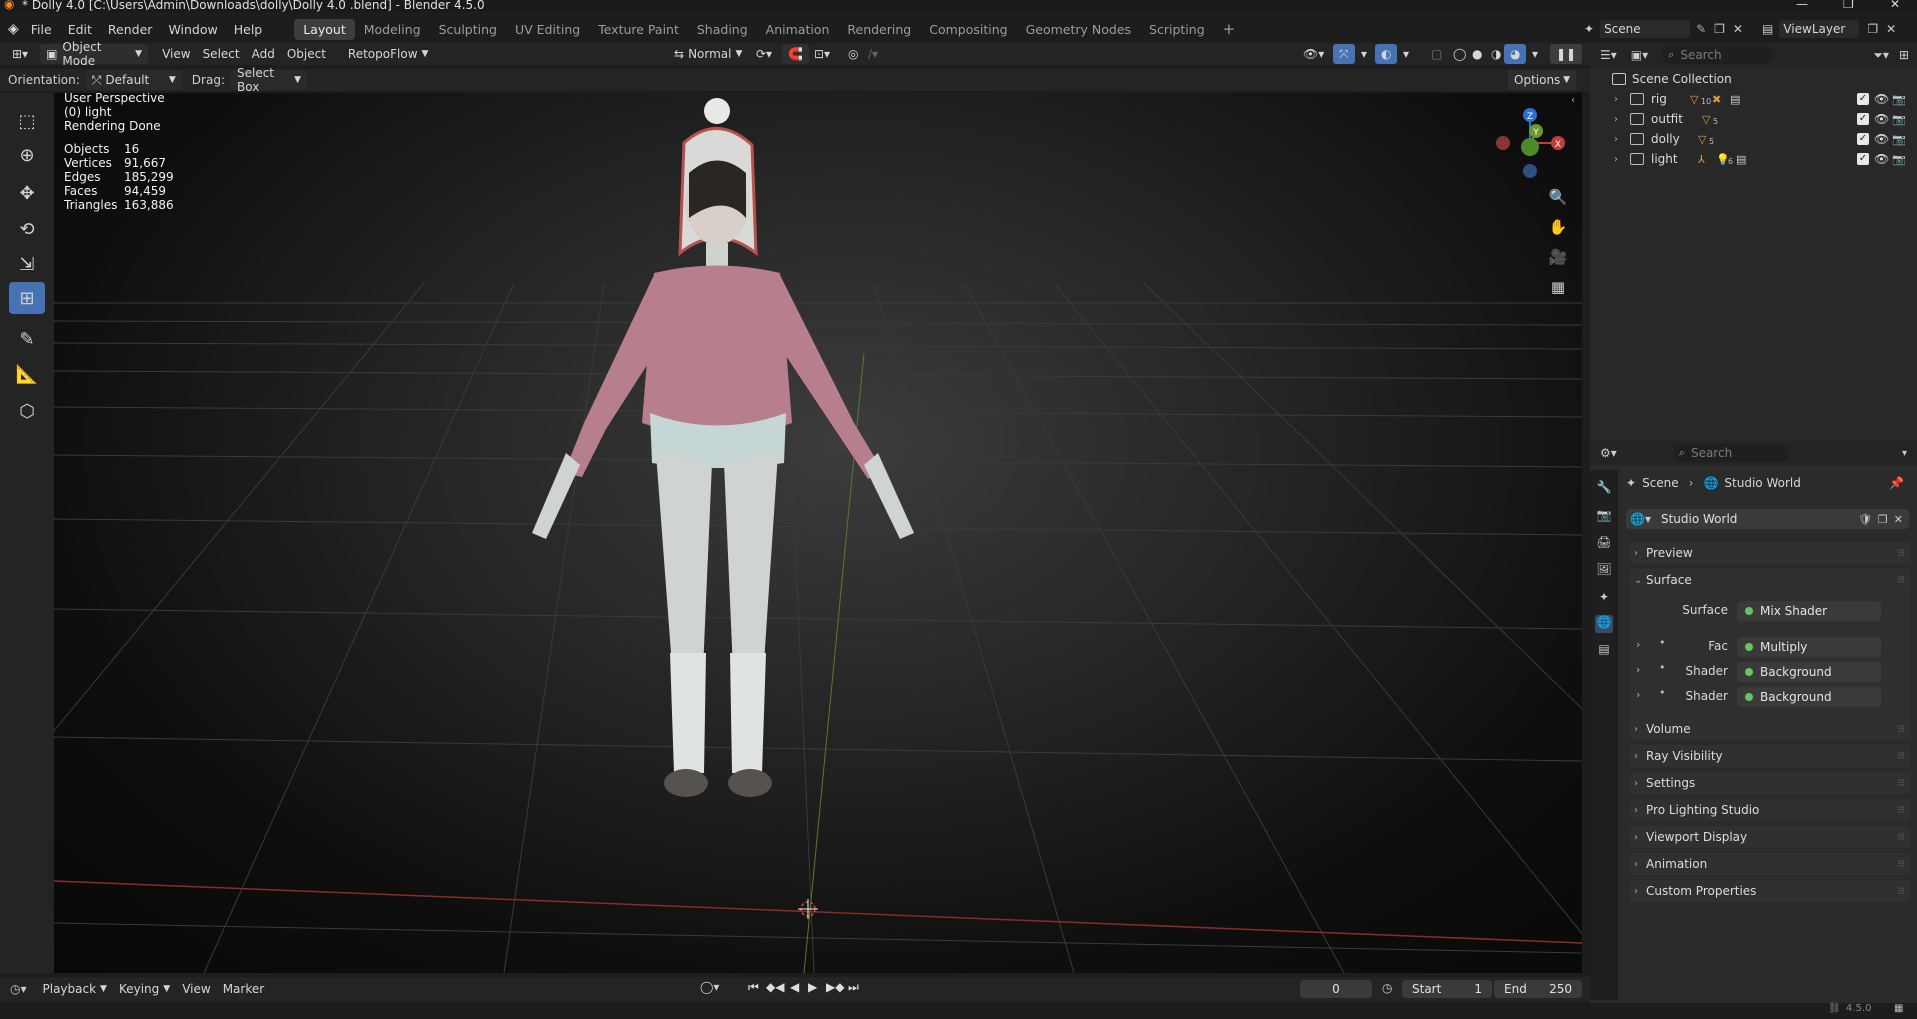  I want to click on world-name: Studio World, so click(1756, 519).